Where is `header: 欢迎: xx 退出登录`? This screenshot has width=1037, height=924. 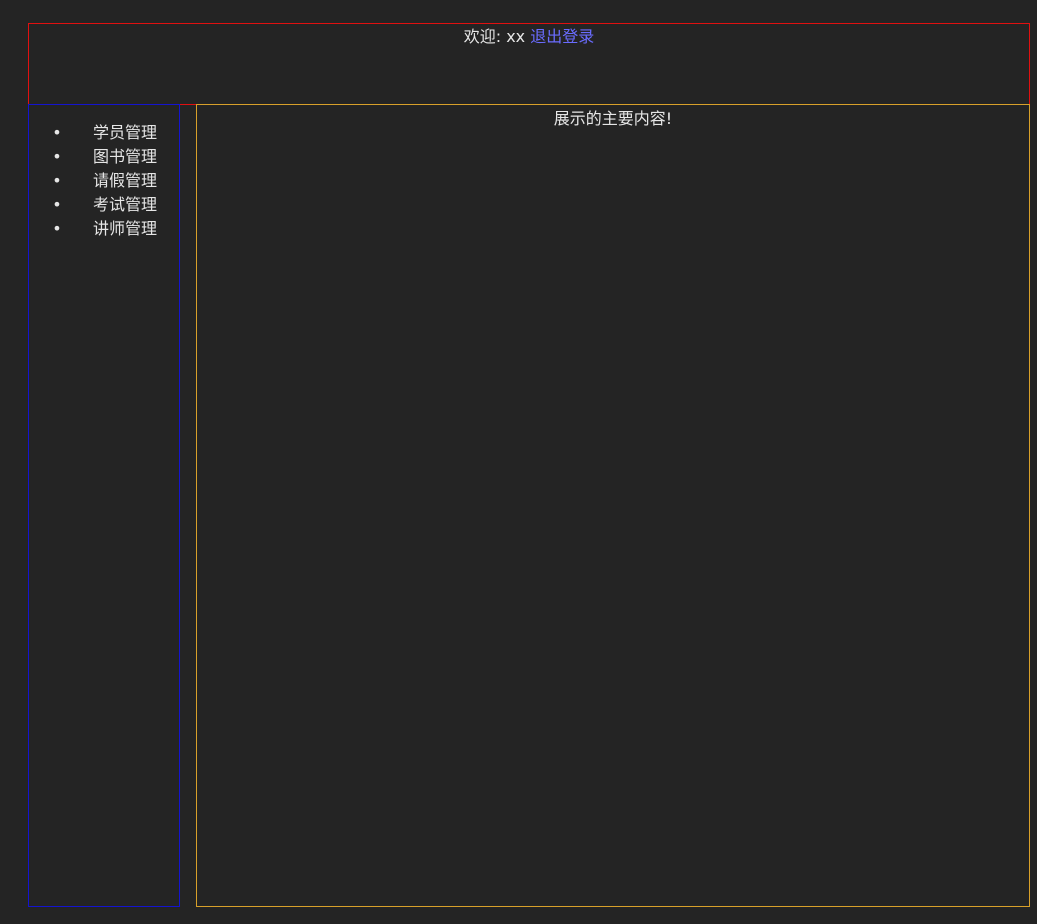
header: 欢迎: xx 退出登录 is located at coordinates (529, 64).